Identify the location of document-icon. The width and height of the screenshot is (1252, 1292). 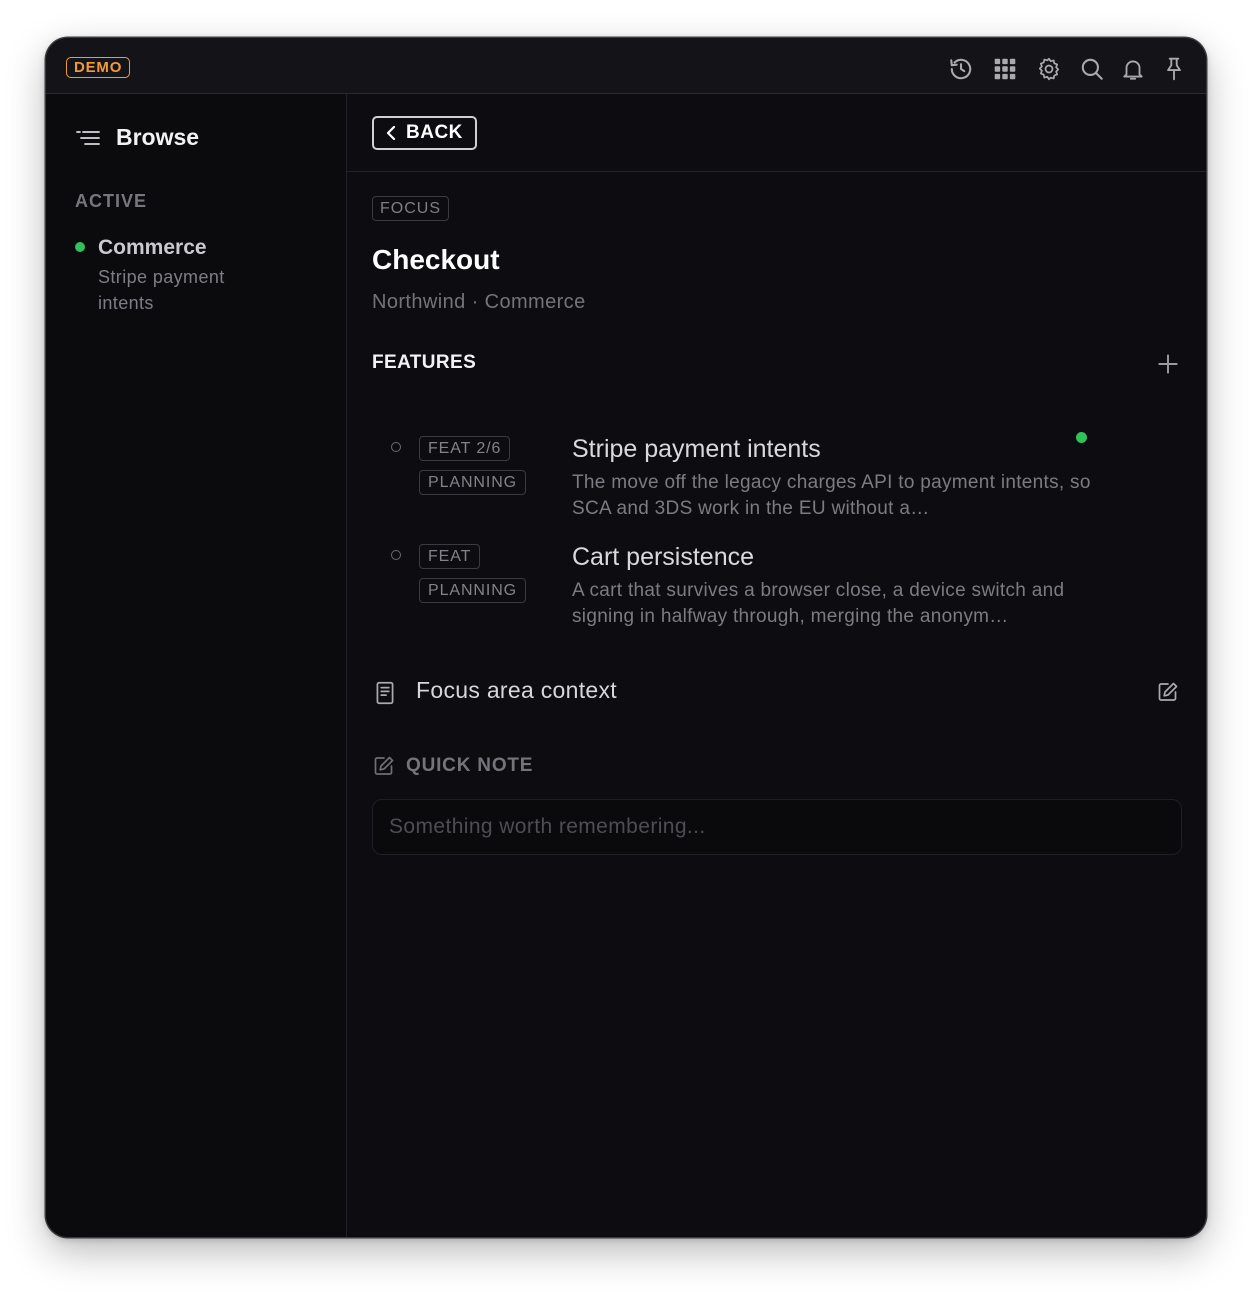
(385, 693).